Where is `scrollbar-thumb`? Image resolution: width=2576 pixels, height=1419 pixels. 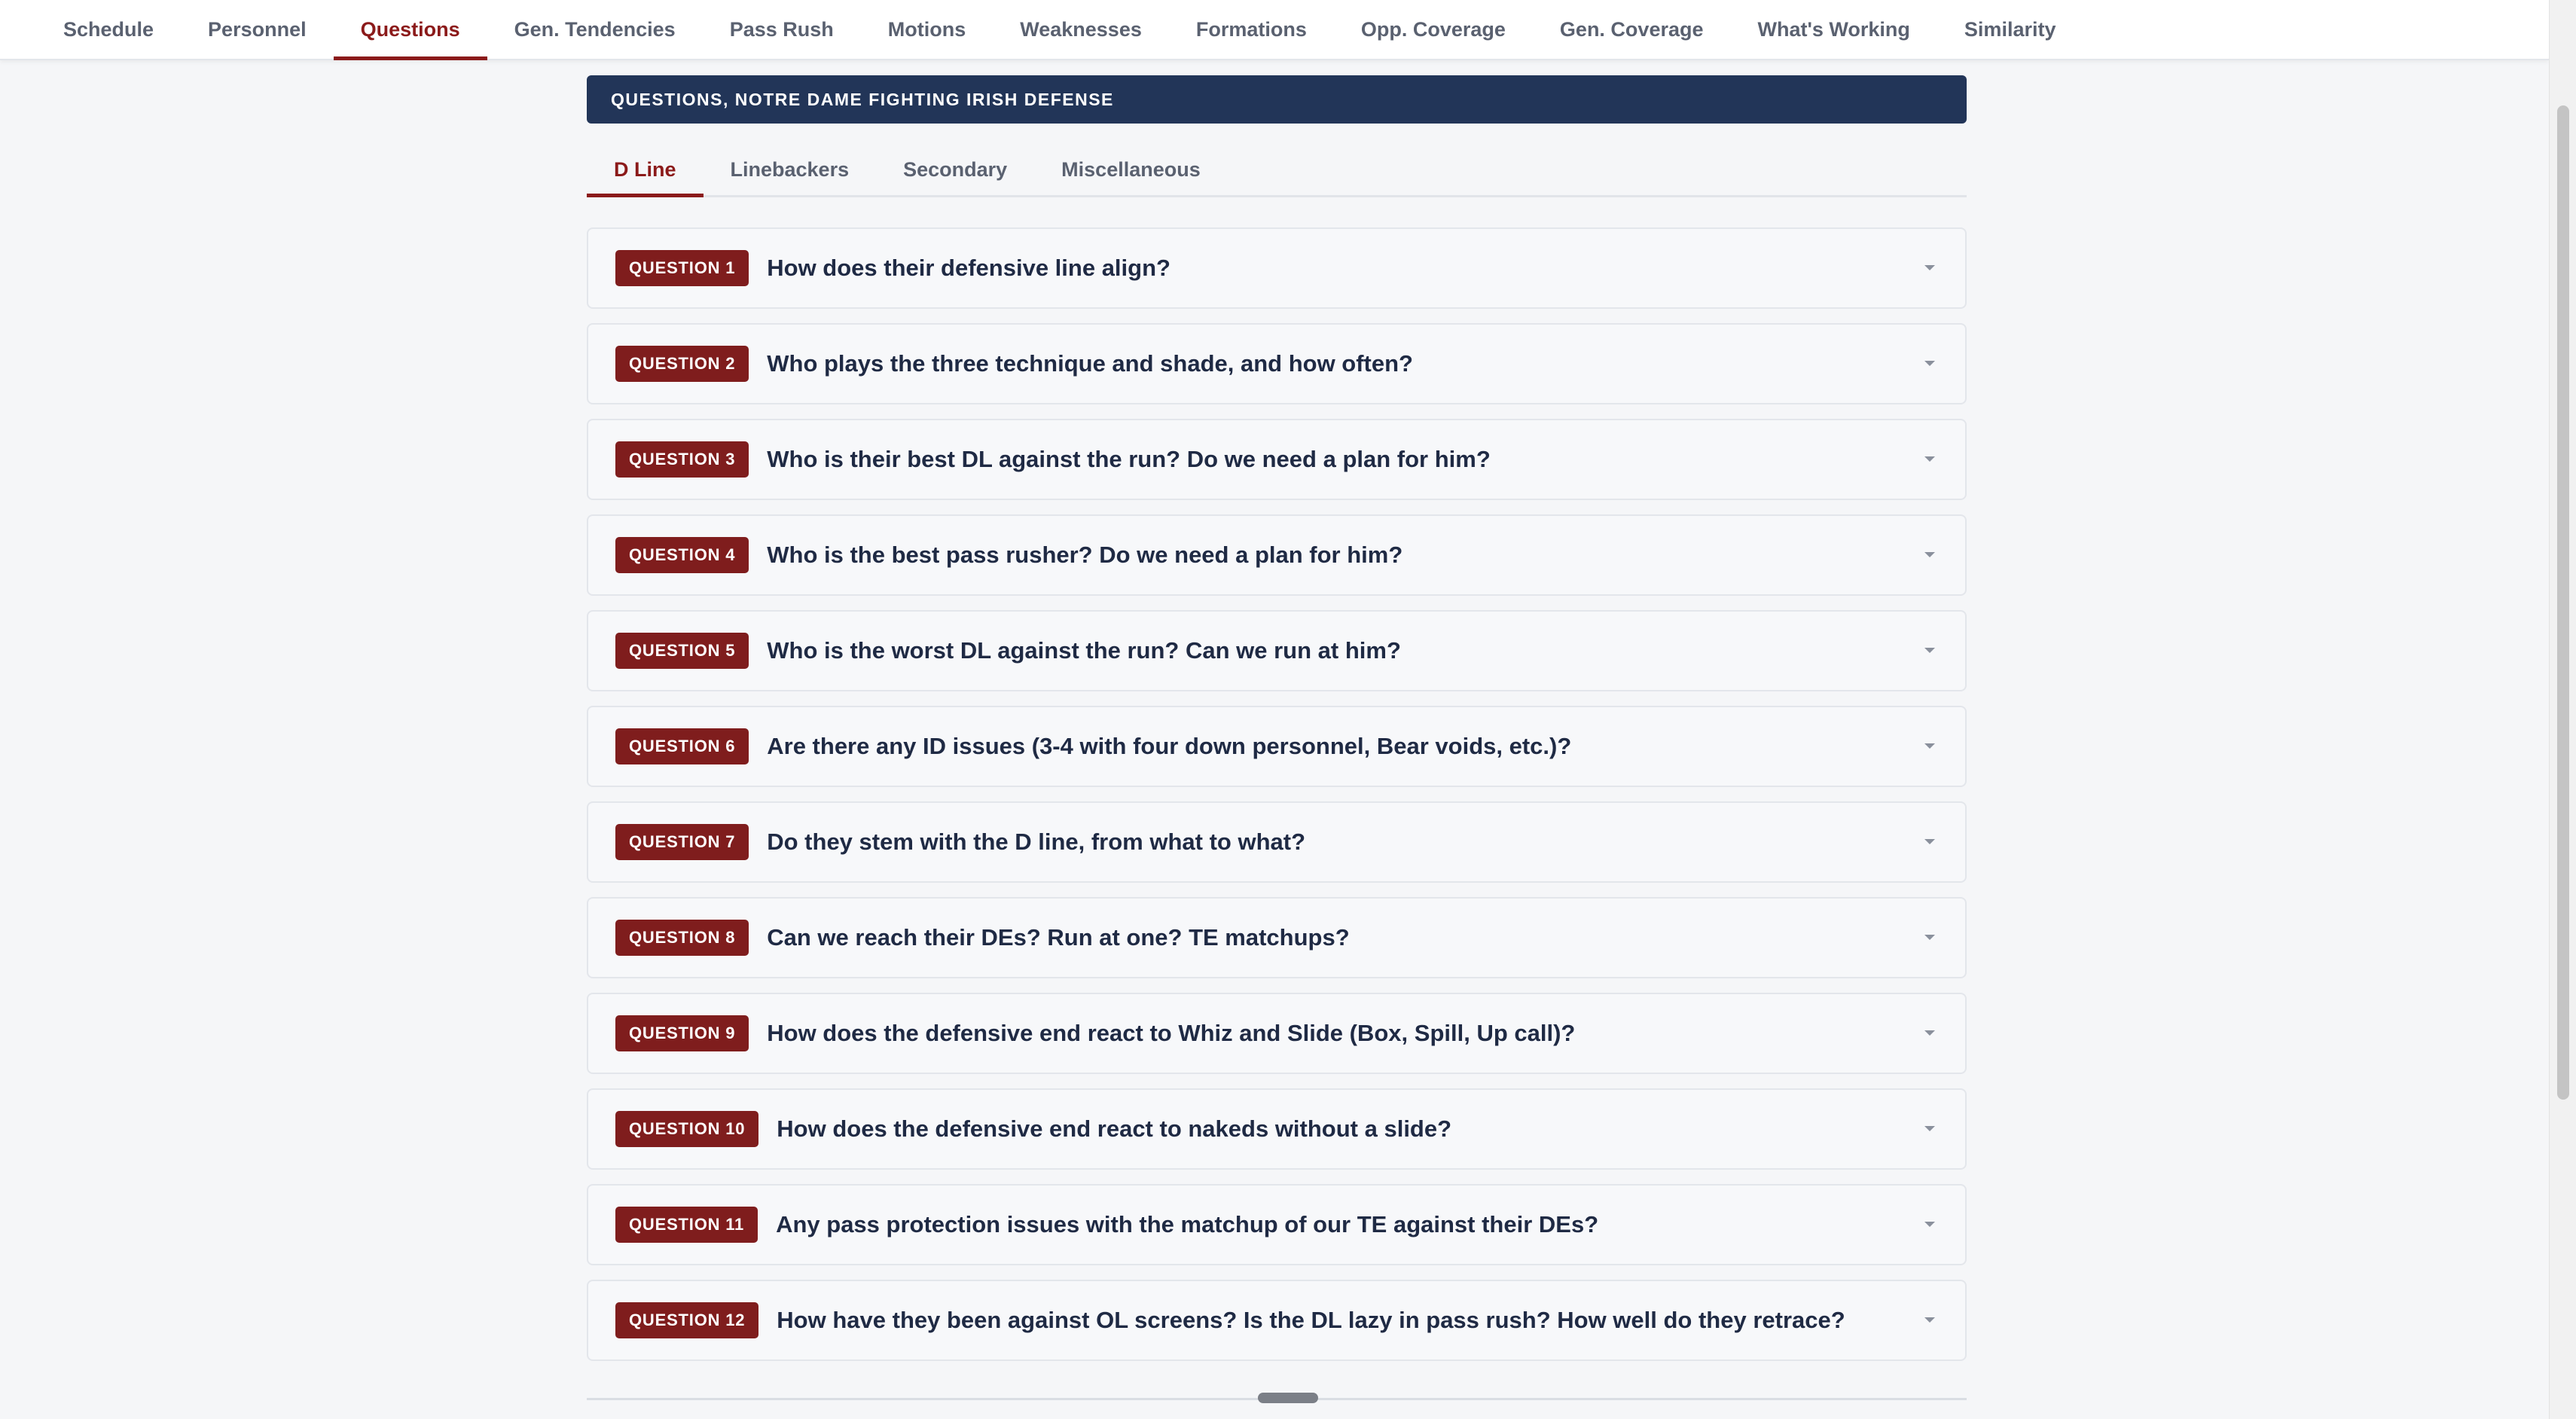
scrollbar-thumb is located at coordinates (2563, 602).